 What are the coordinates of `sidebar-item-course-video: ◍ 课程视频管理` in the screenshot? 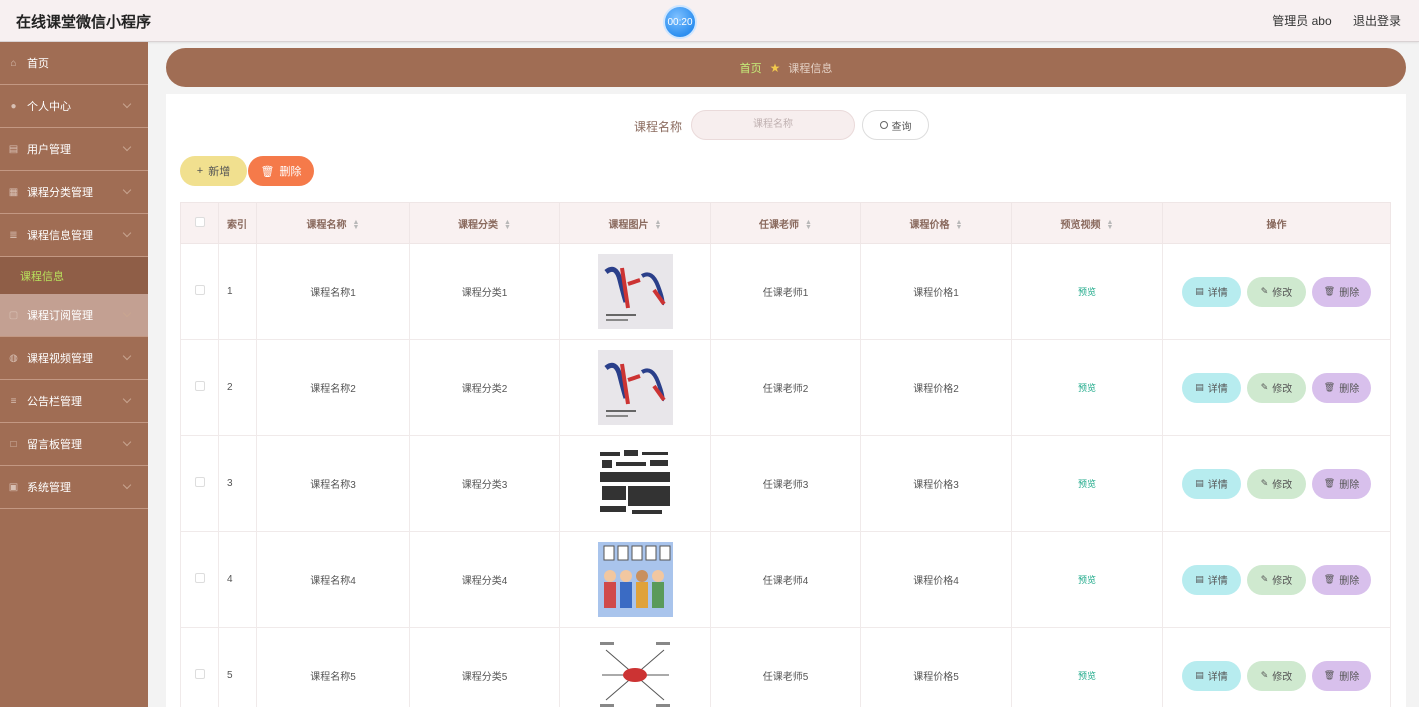 It's located at (74, 358).